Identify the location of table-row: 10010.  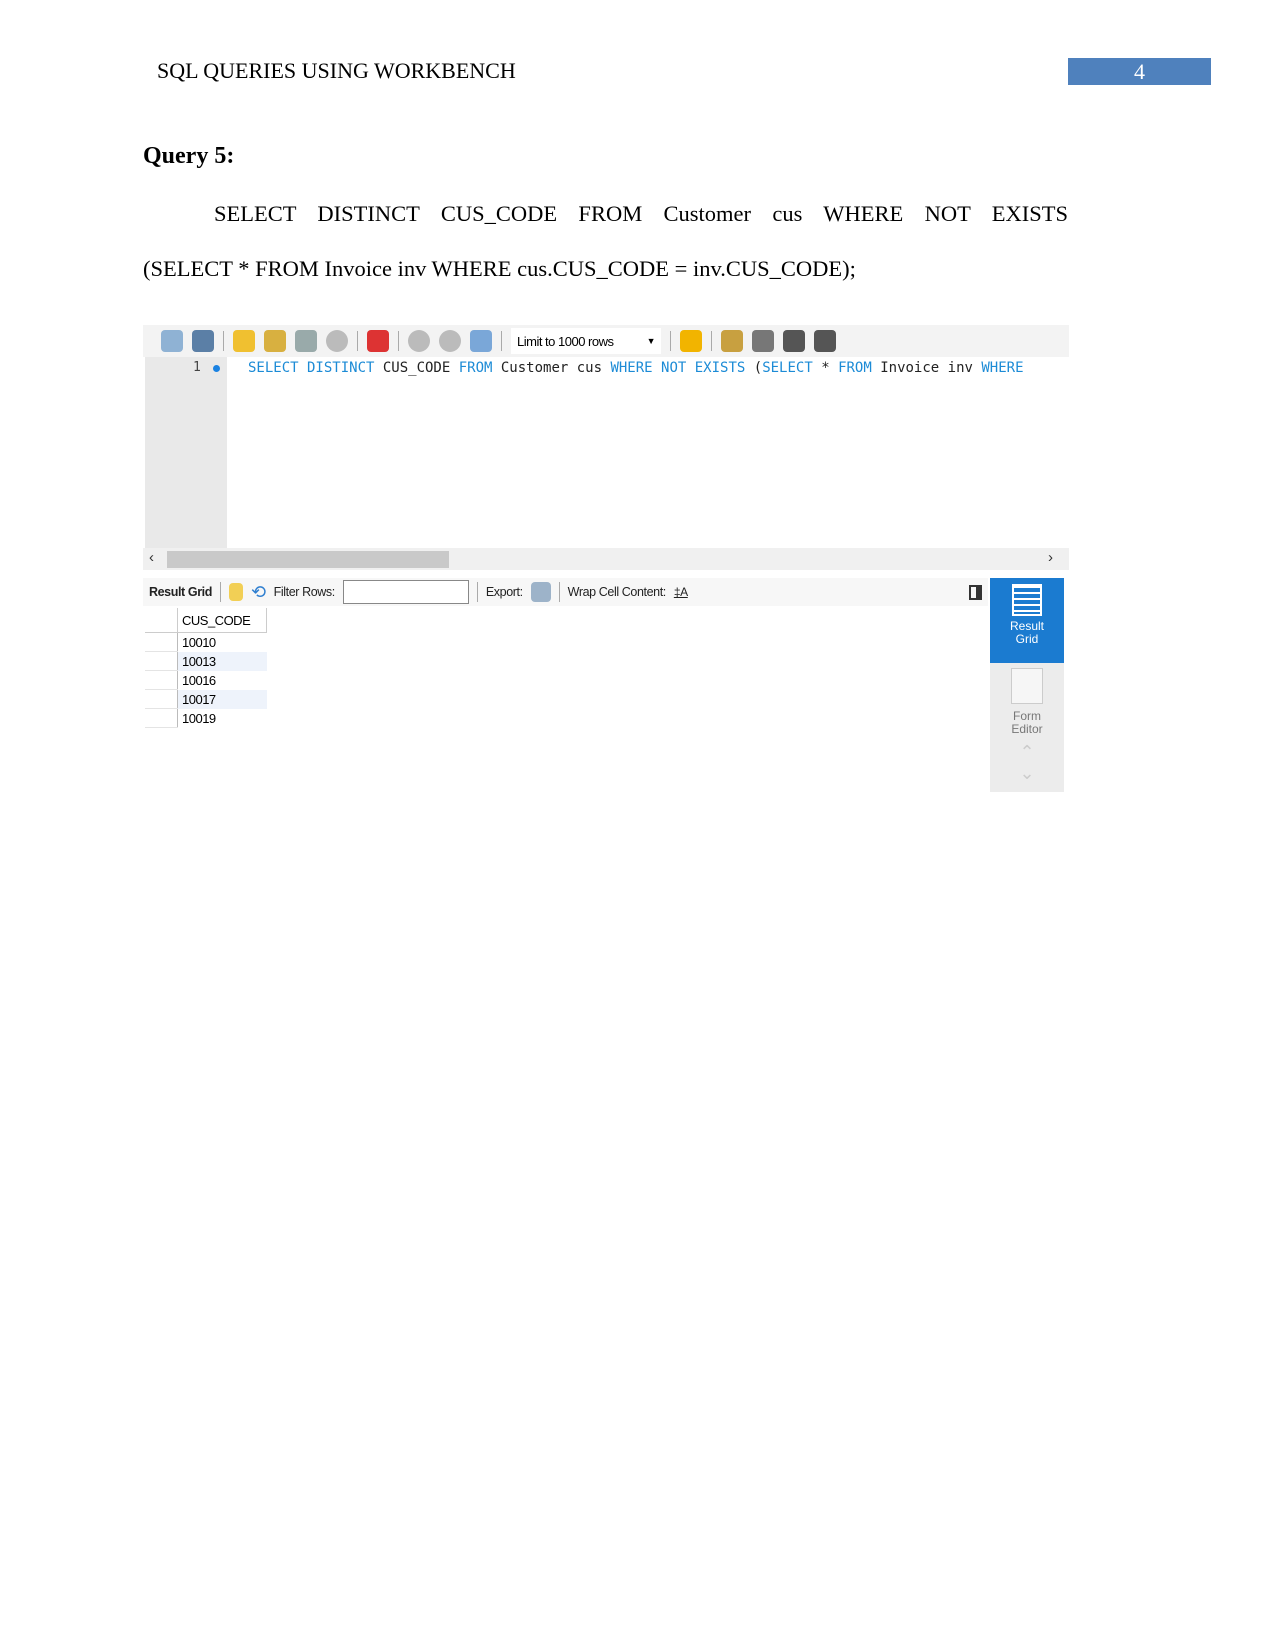
(206, 642).